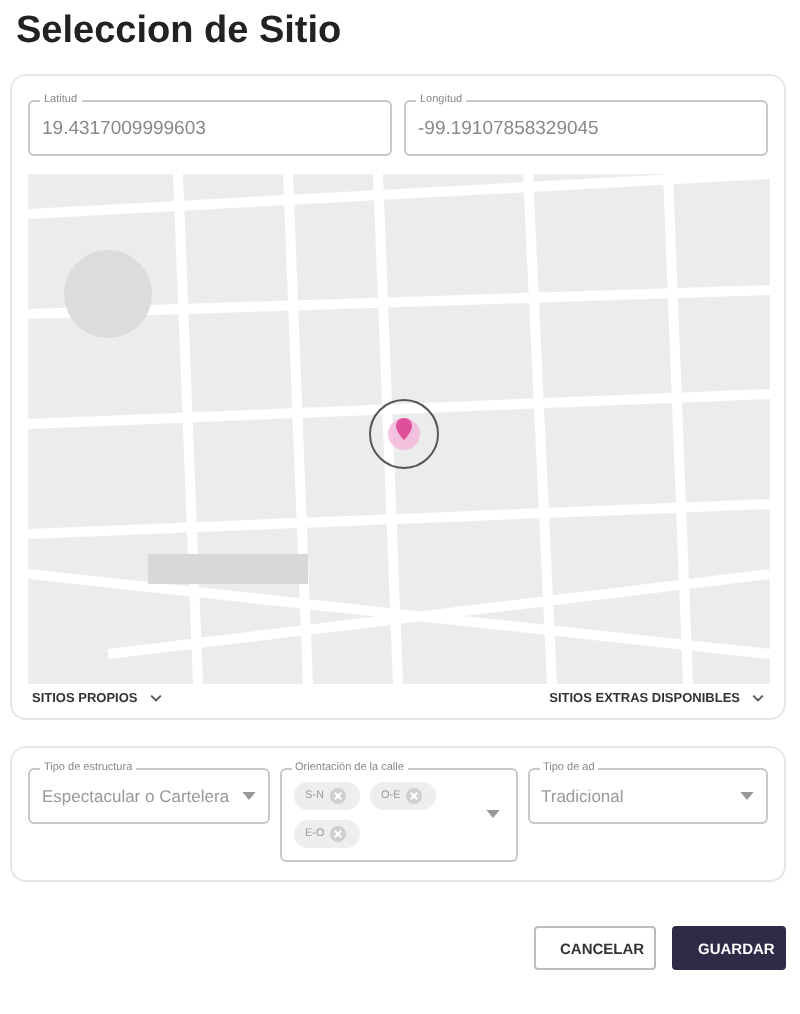 The image size is (800, 1014). Describe the element at coordinates (404, 434) in the screenshot. I see `location-marker-icon` at that location.